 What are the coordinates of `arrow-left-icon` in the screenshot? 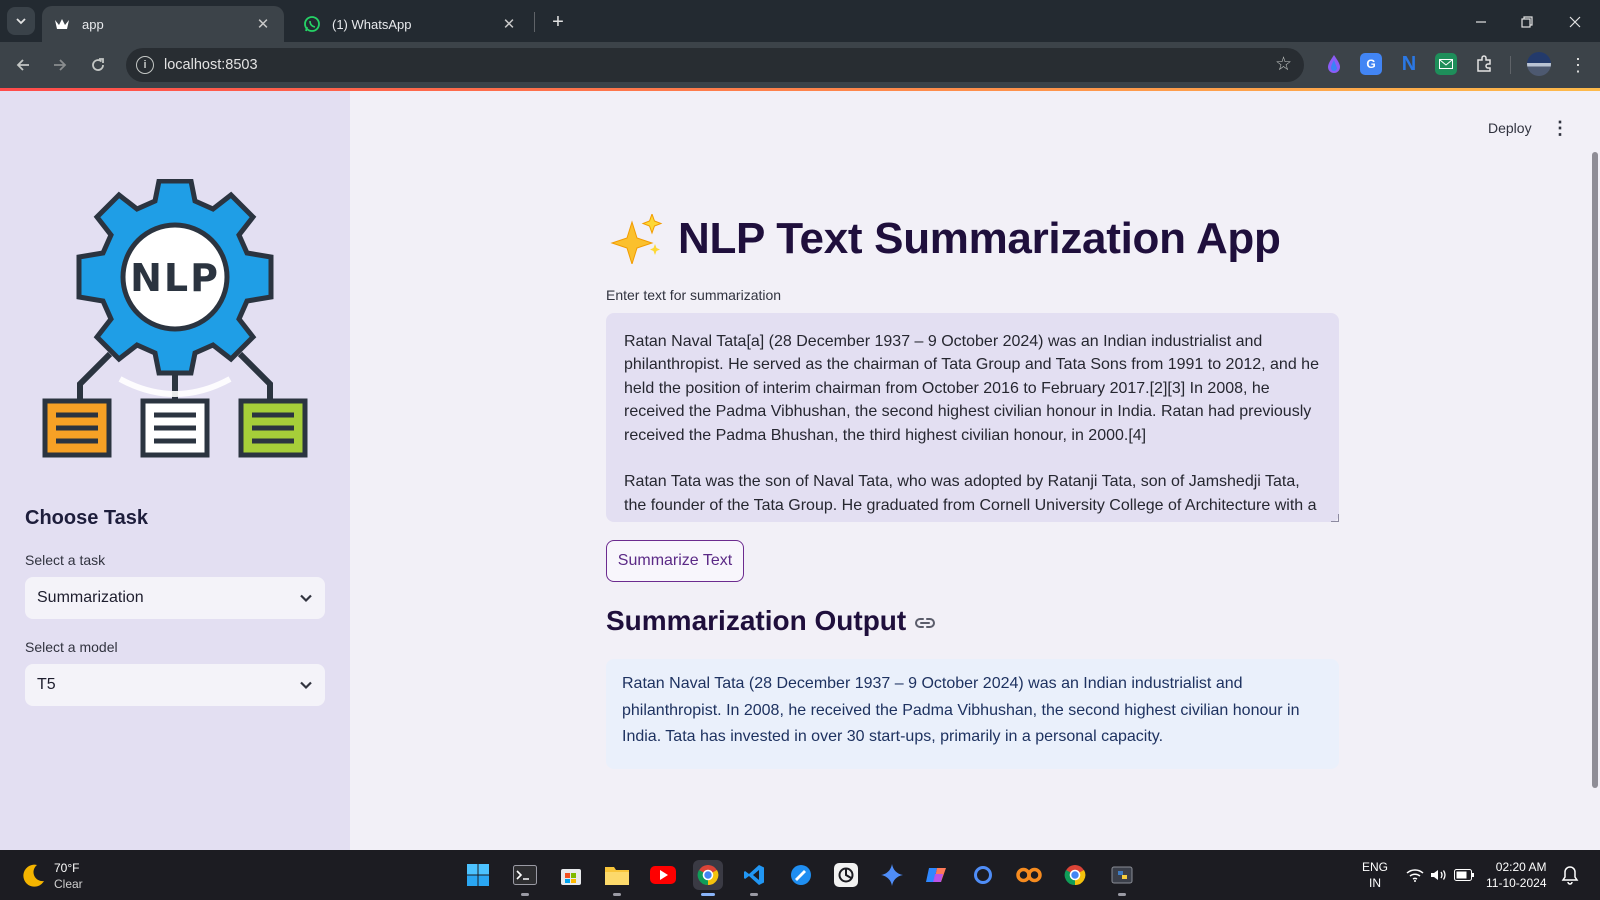 It's located at (22, 65).